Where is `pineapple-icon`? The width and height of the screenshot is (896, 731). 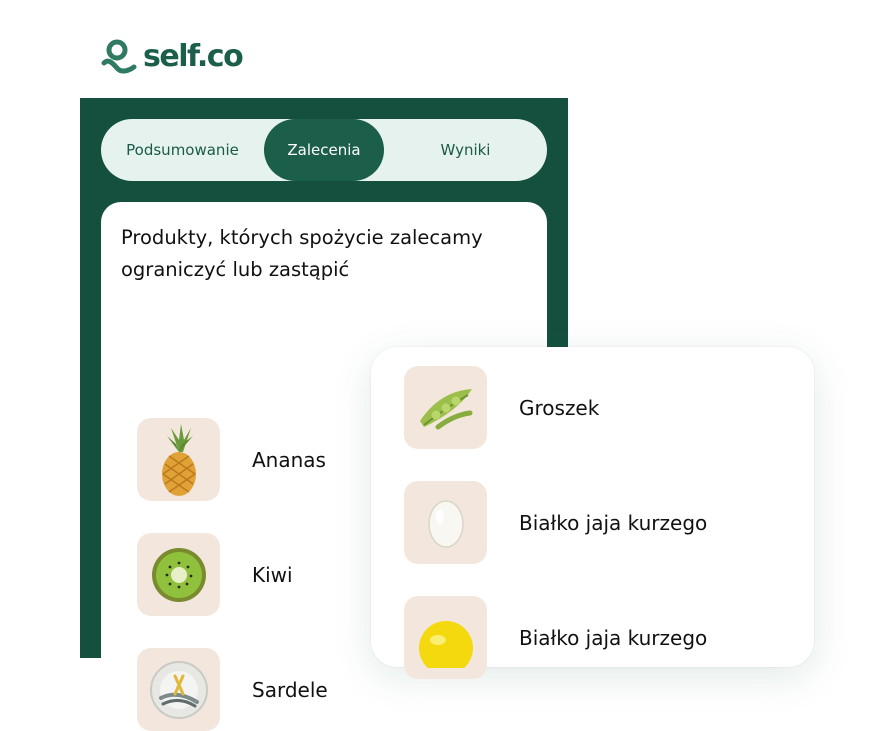 pineapple-icon is located at coordinates (178, 459).